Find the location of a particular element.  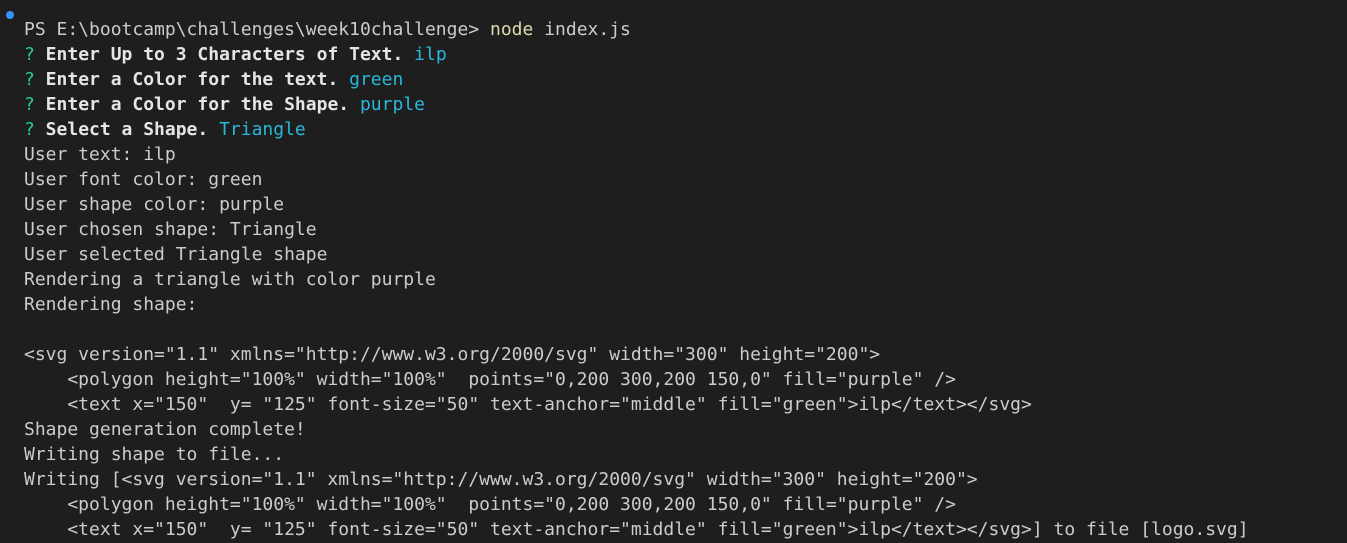

question-text: Select a Shape. is located at coordinates (127, 129).